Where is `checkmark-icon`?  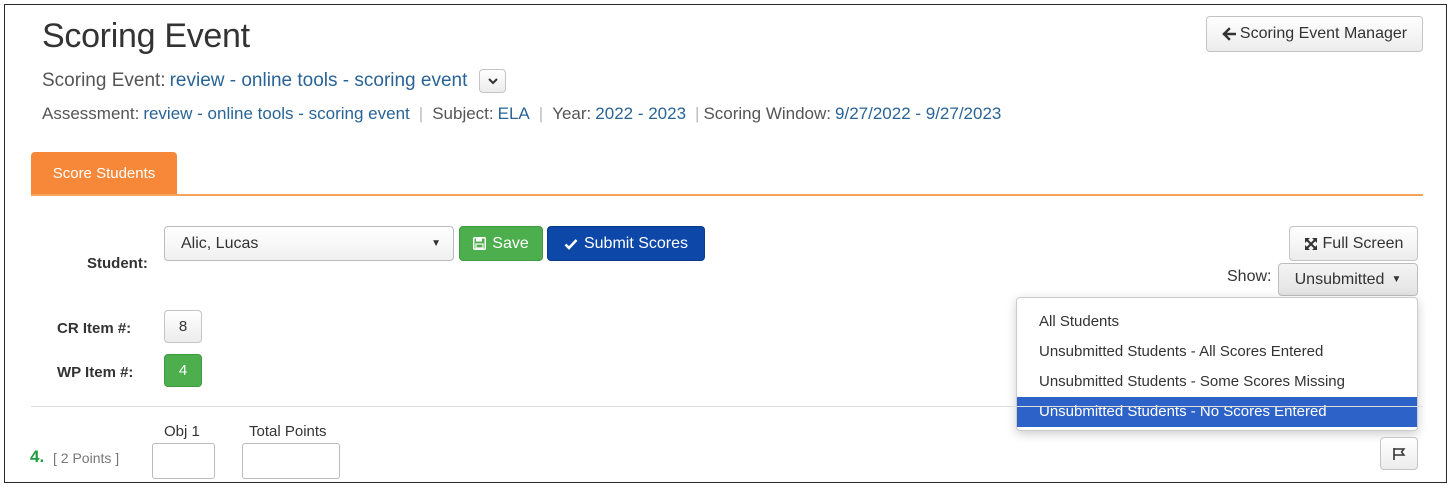
checkmark-icon is located at coordinates (571, 244).